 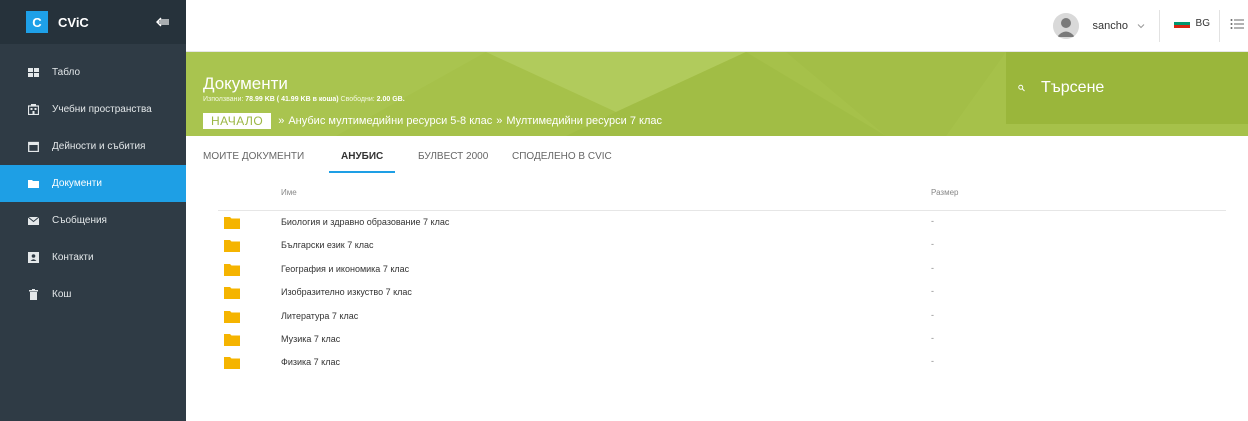 I want to click on row-name: Биология и здравно образование 7 клас, so click(x=365, y=222).